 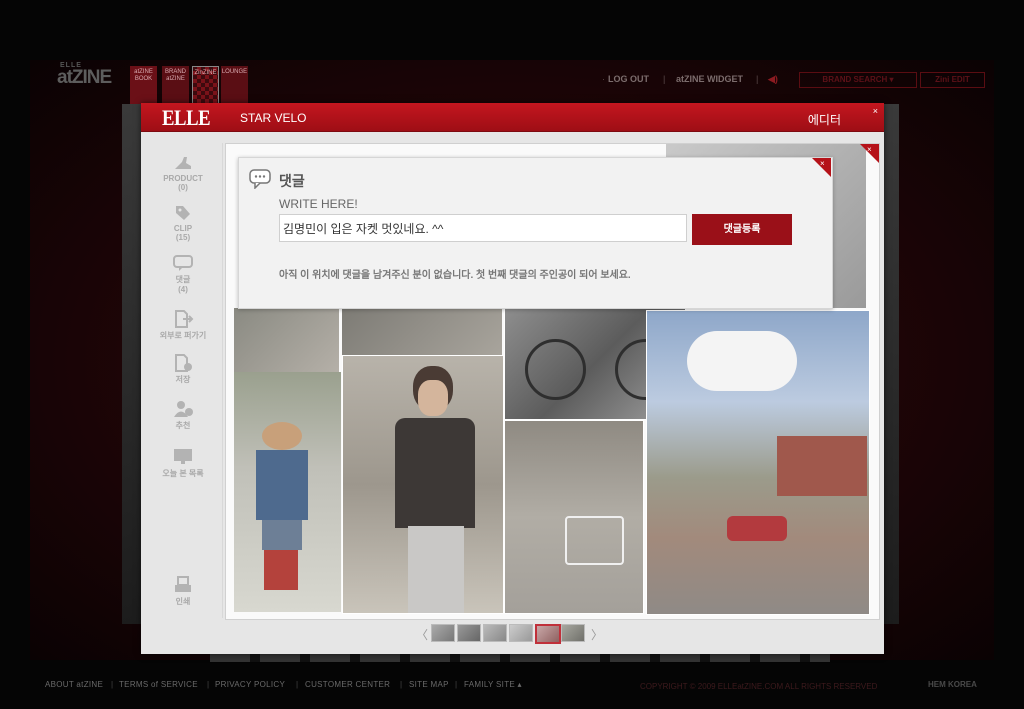 I want to click on photo-man, so click(x=423, y=484).